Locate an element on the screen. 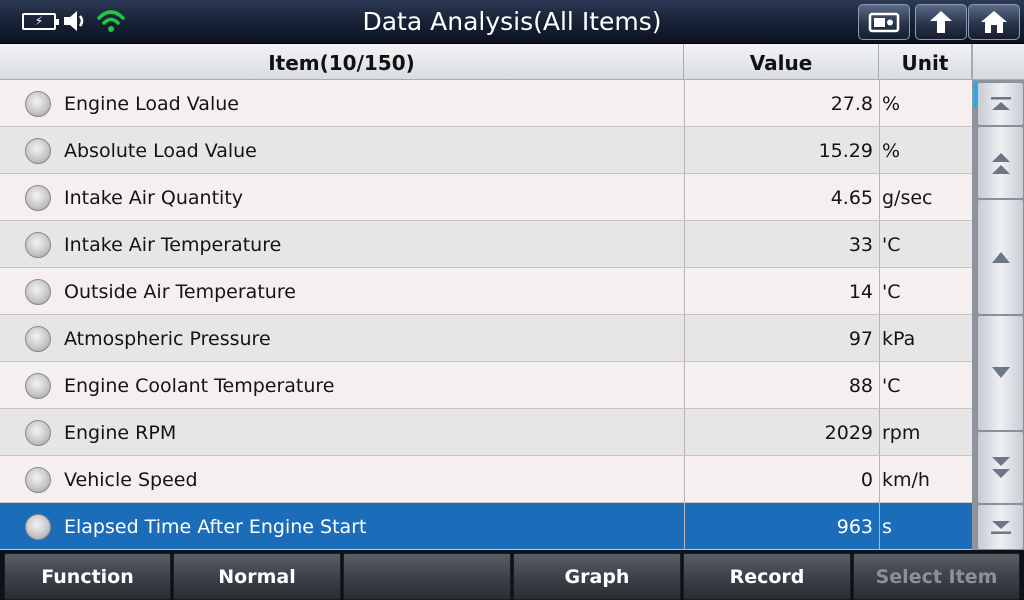  table-row-selected: Elapsed Time After Engine Start 963 s is located at coordinates (486, 526).